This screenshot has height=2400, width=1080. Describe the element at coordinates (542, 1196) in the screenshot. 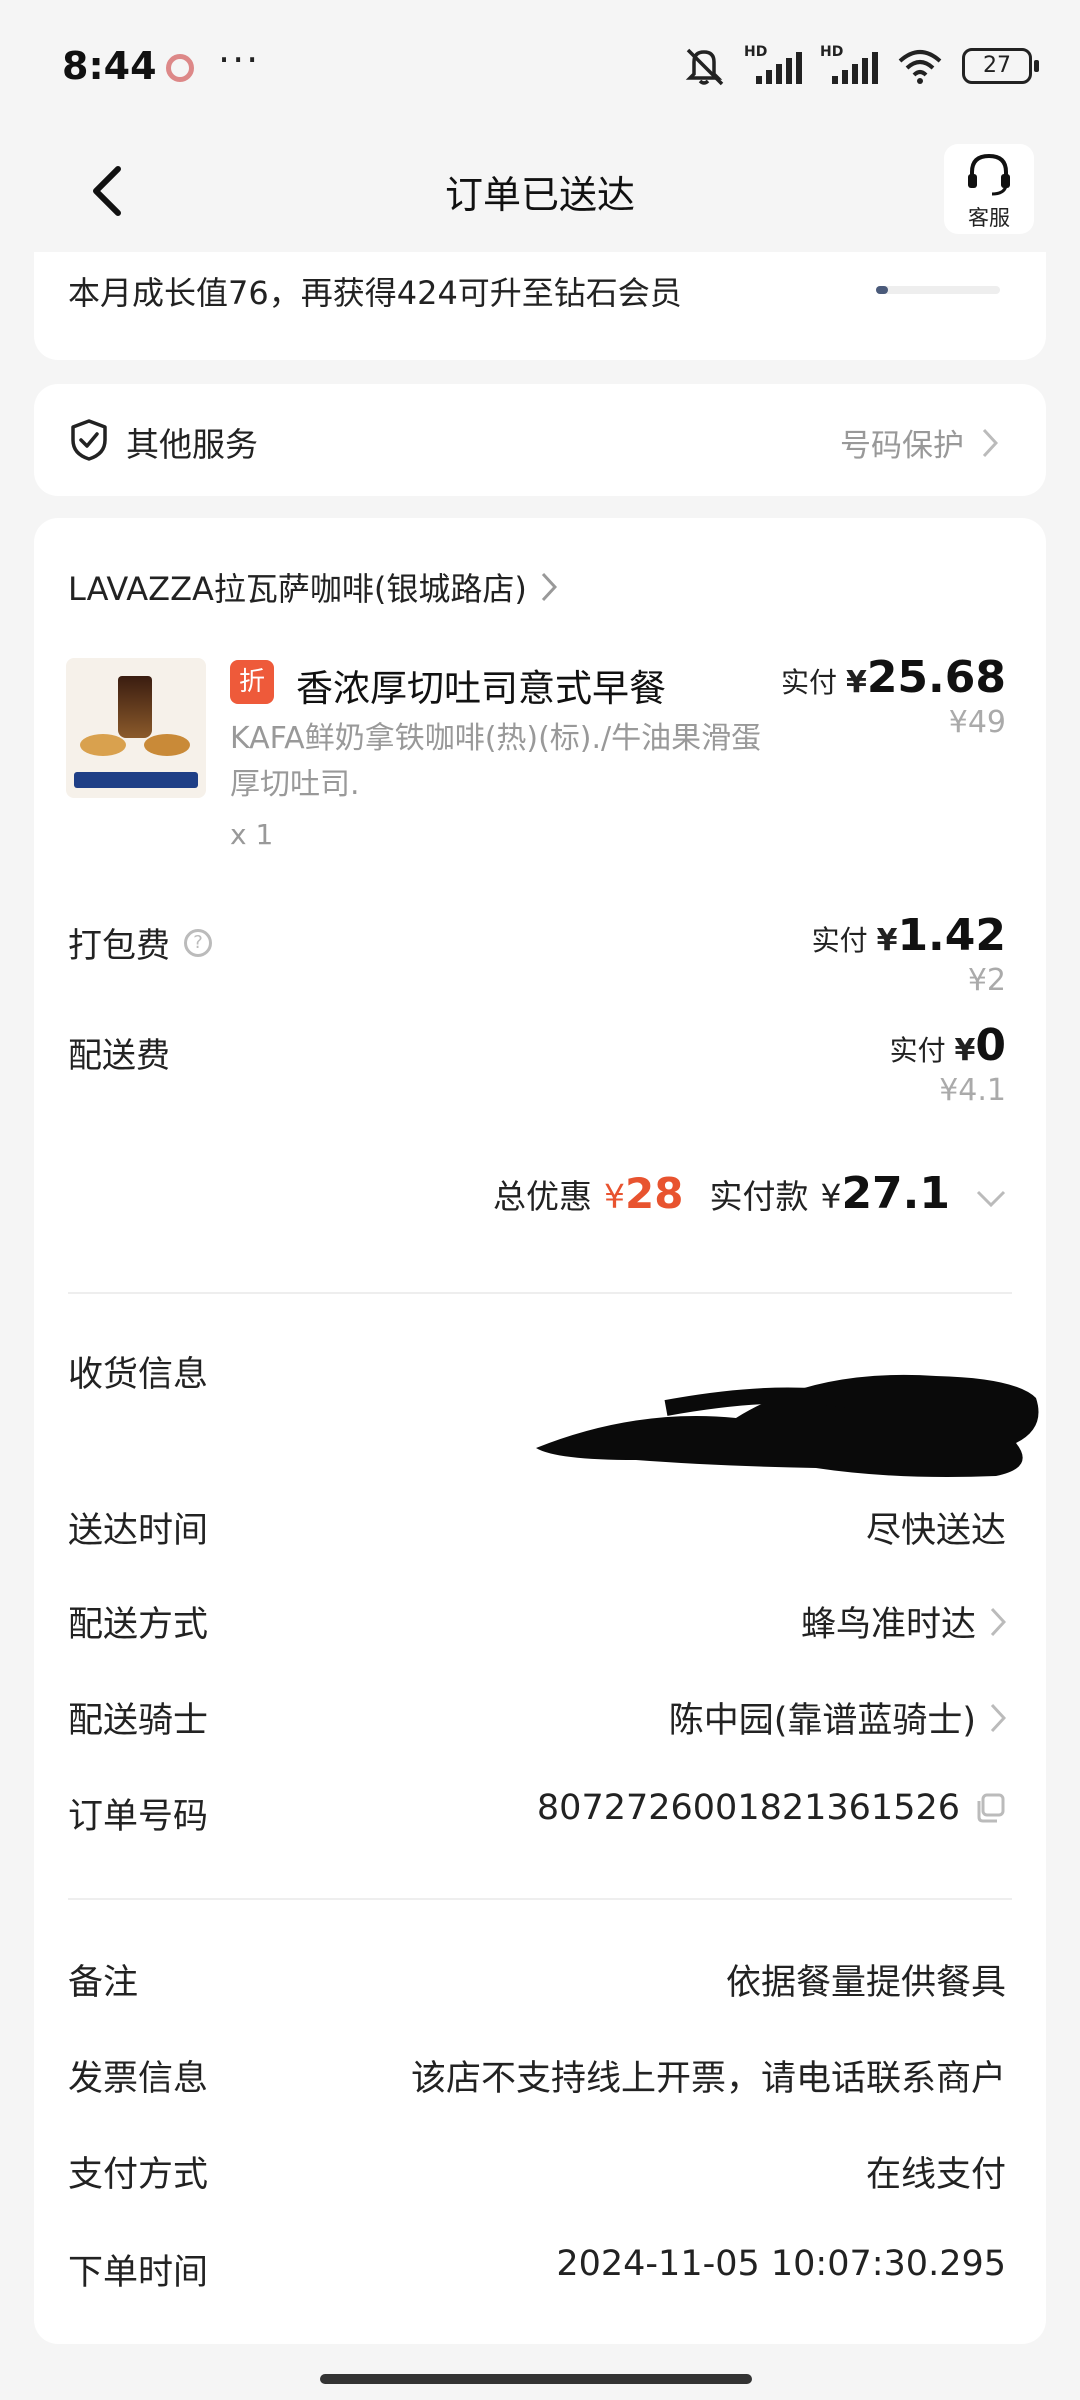

I see `total-discount-label: 总优惠` at that location.